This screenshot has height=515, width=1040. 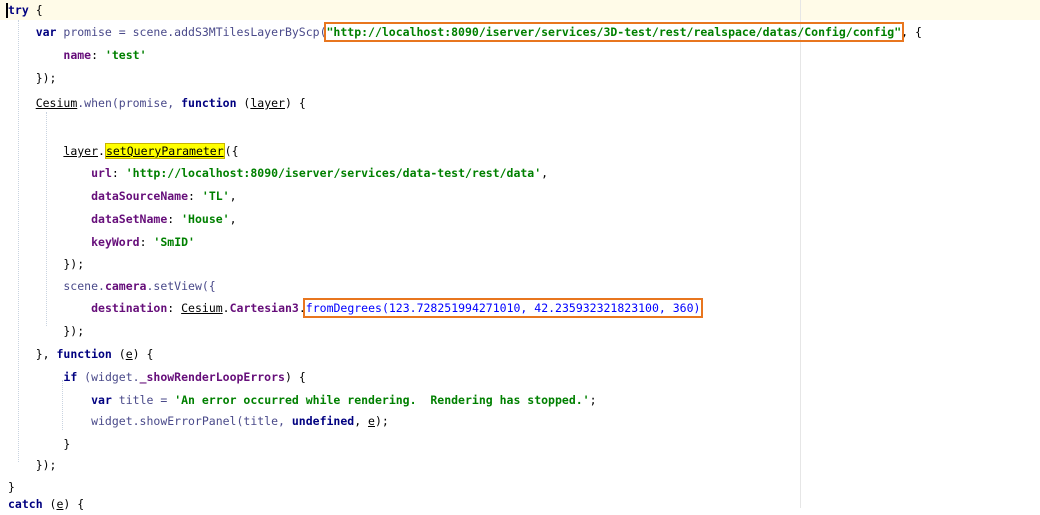 I want to click on code-token: 'SmID', so click(x=174, y=242).